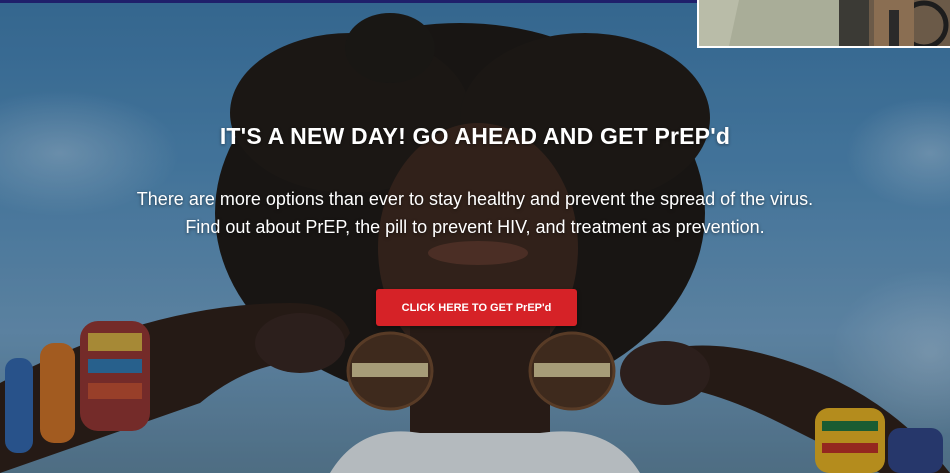 This screenshot has height=473, width=950. What do you see at coordinates (475, 136) in the screenshot?
I see `hero-headline: IT'S A NEW DAY! GO AHEAD AND GET PrEP'd` at bounding box center [475, 136].